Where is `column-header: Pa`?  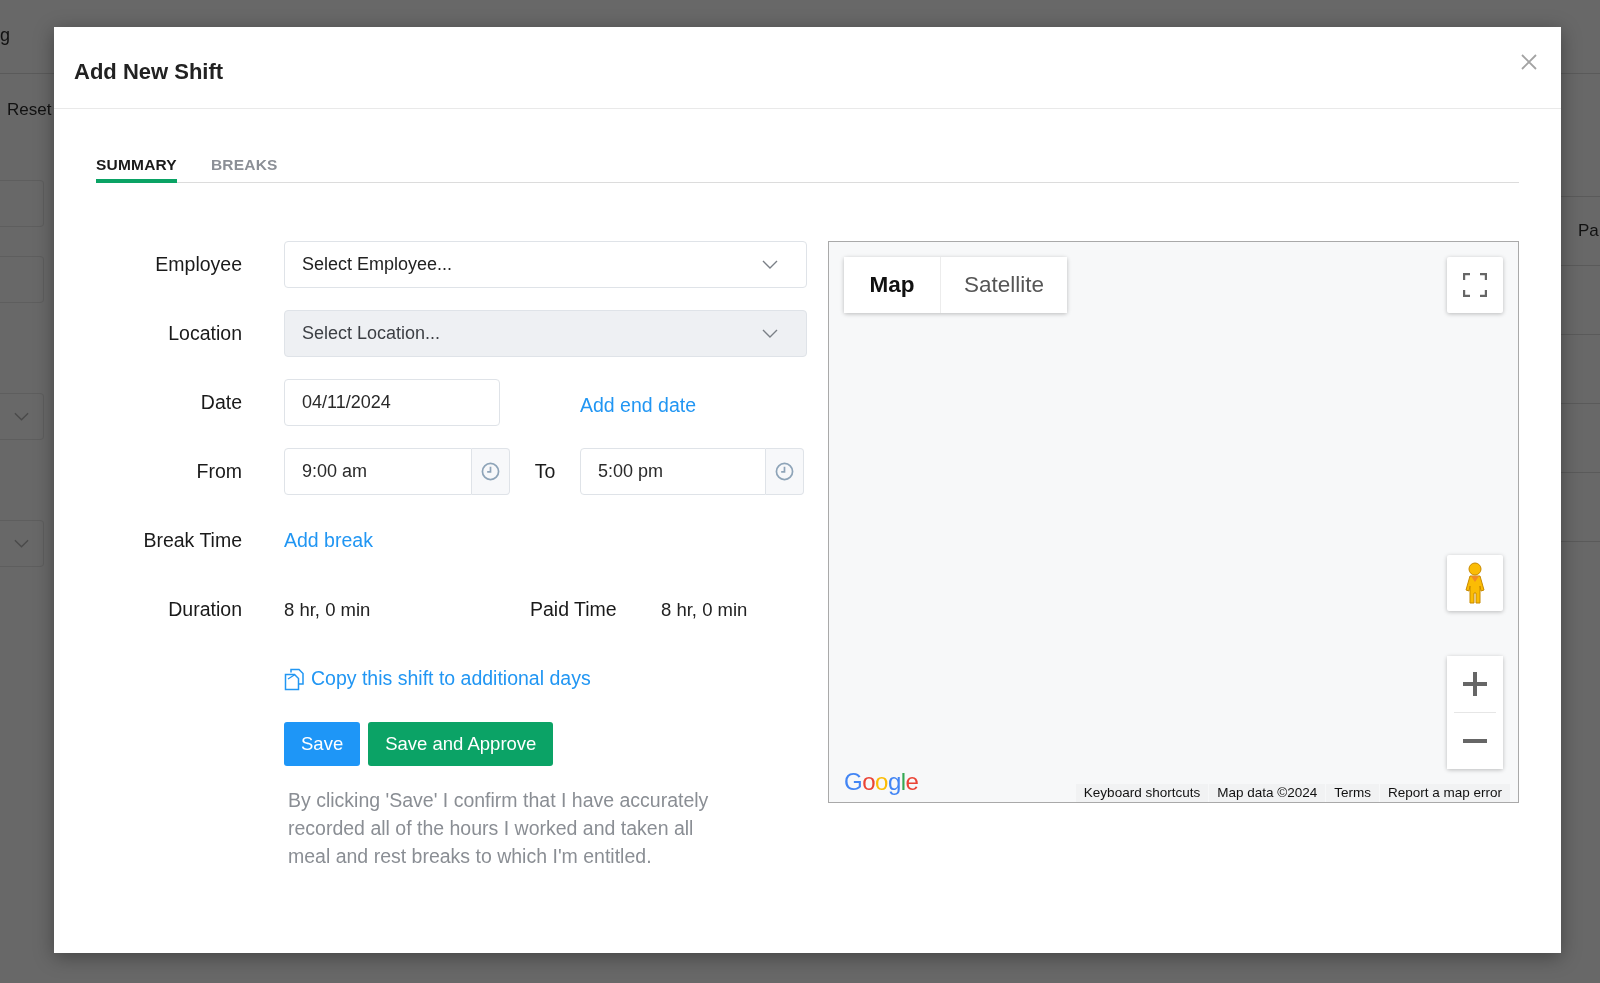 column-header: Pa is located at coordinates (1588, 231).